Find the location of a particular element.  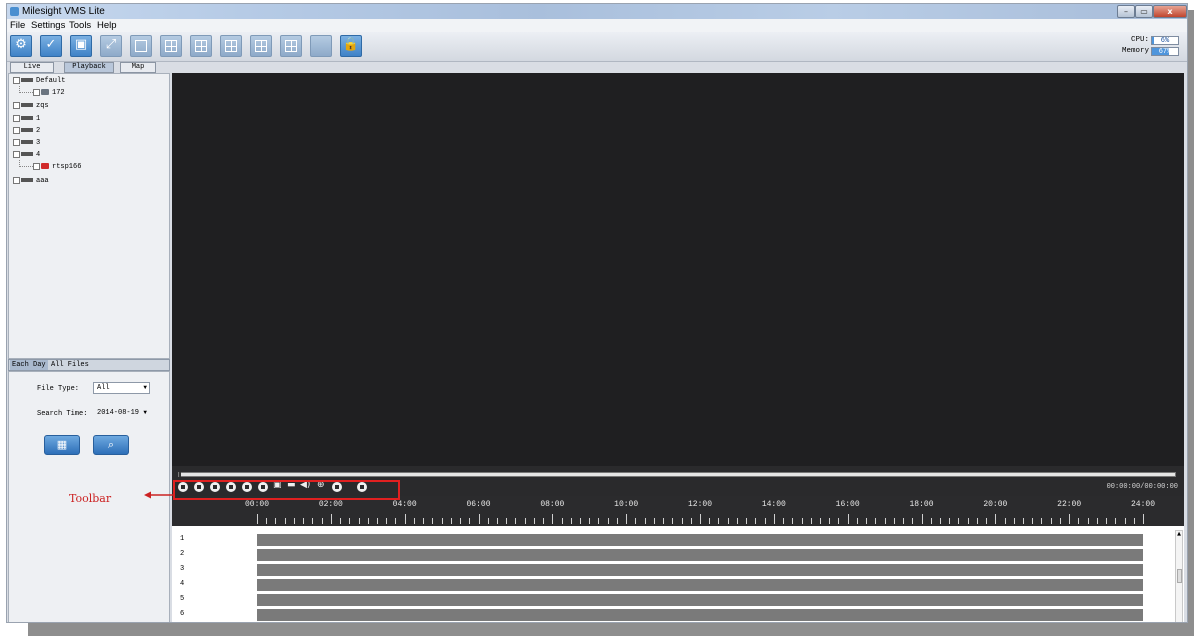

close-button: x is located at coordinates (1170, 11).